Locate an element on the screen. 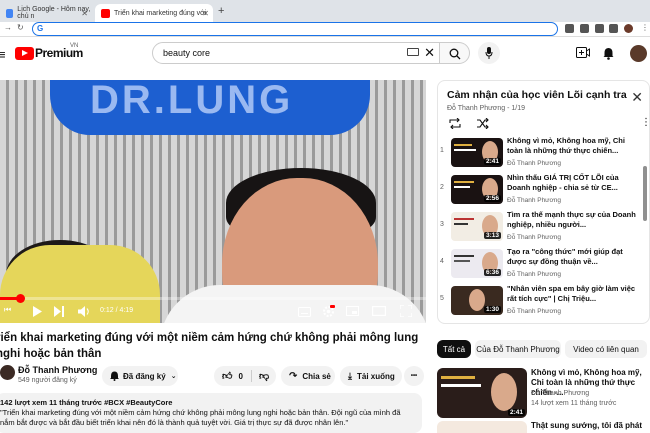 The width and height of the screenshot is (650, 433). recommended-video: Thật sung sướng, tôi đã phát is located at coordinates (543, 427).